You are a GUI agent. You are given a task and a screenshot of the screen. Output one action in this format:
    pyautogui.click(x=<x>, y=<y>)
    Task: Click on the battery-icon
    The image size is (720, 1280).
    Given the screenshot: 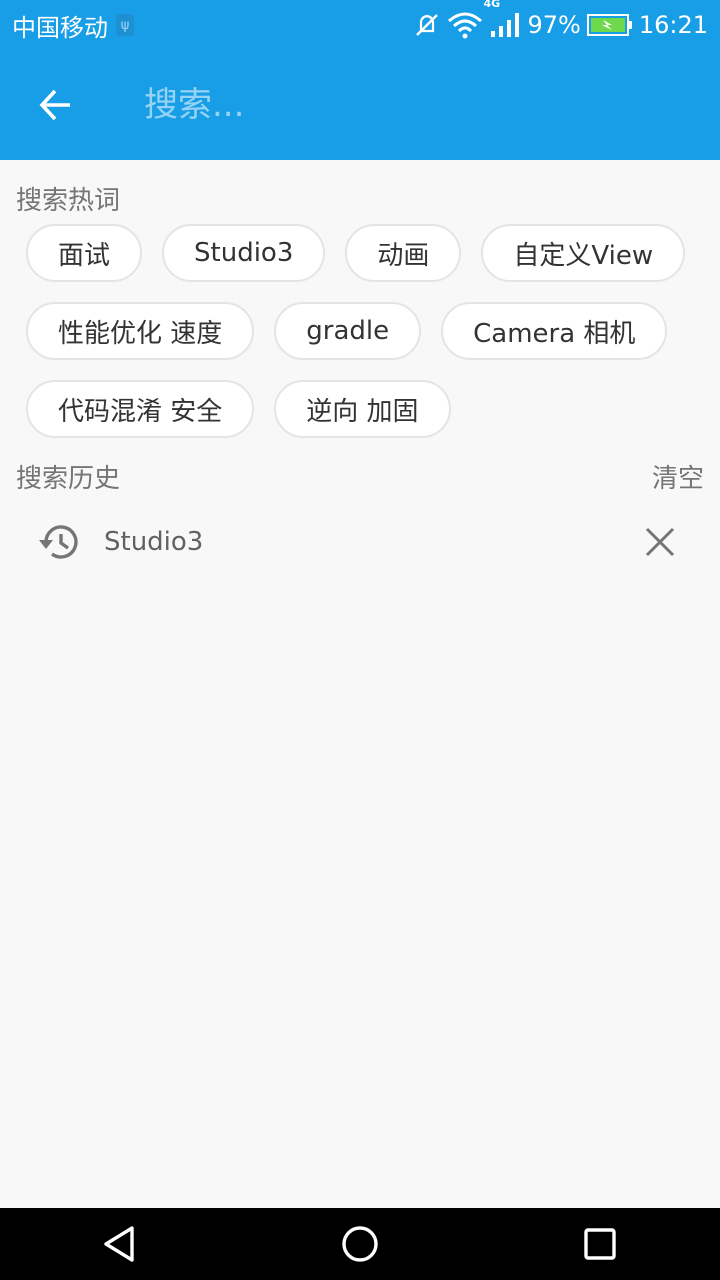 What is the action you would take?
    pyautogui.click(x=609, y=25)
    